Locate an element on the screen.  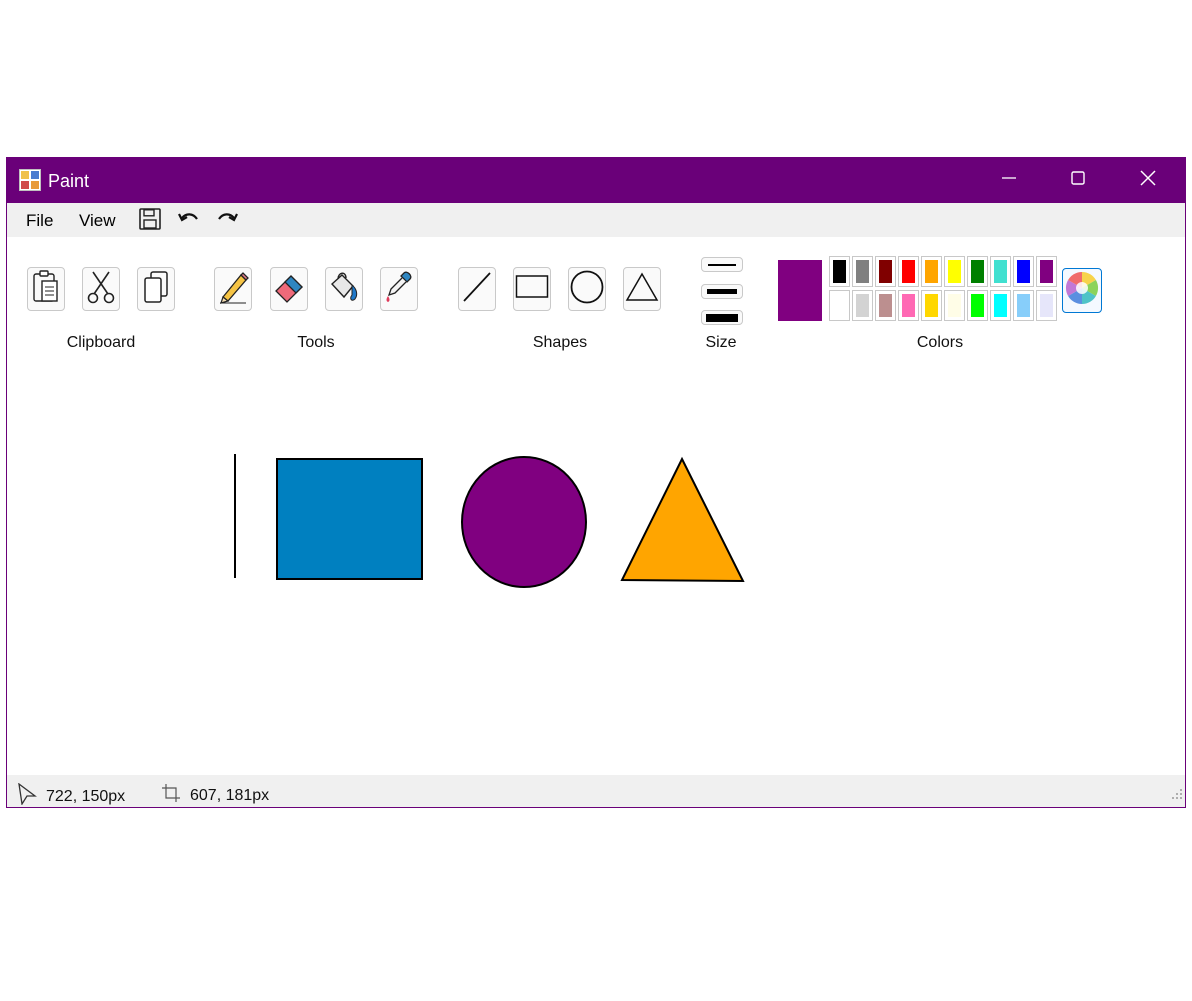
paste-button is located at coordinates (46, 289).